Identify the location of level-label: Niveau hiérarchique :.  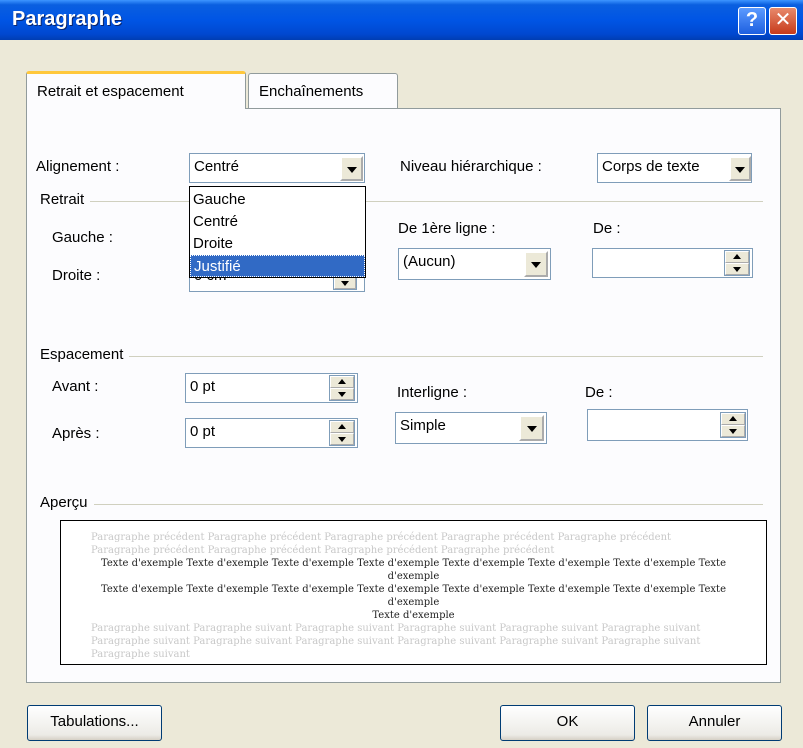
(471, 166).